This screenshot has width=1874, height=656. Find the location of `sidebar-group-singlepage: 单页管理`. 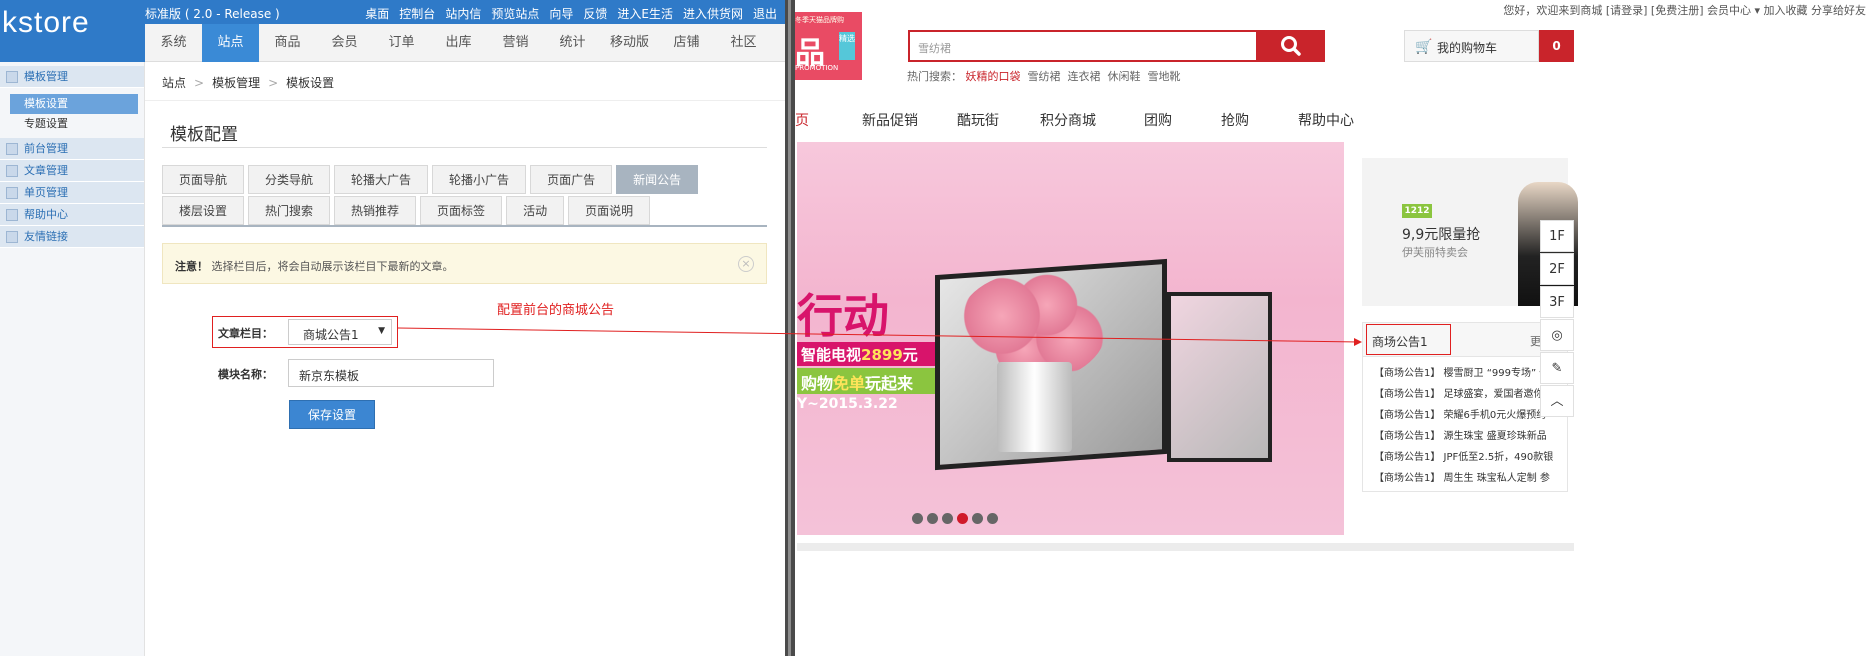

sidebar-group-singlepage: 单页管理 is located at coordinates (72, 193).